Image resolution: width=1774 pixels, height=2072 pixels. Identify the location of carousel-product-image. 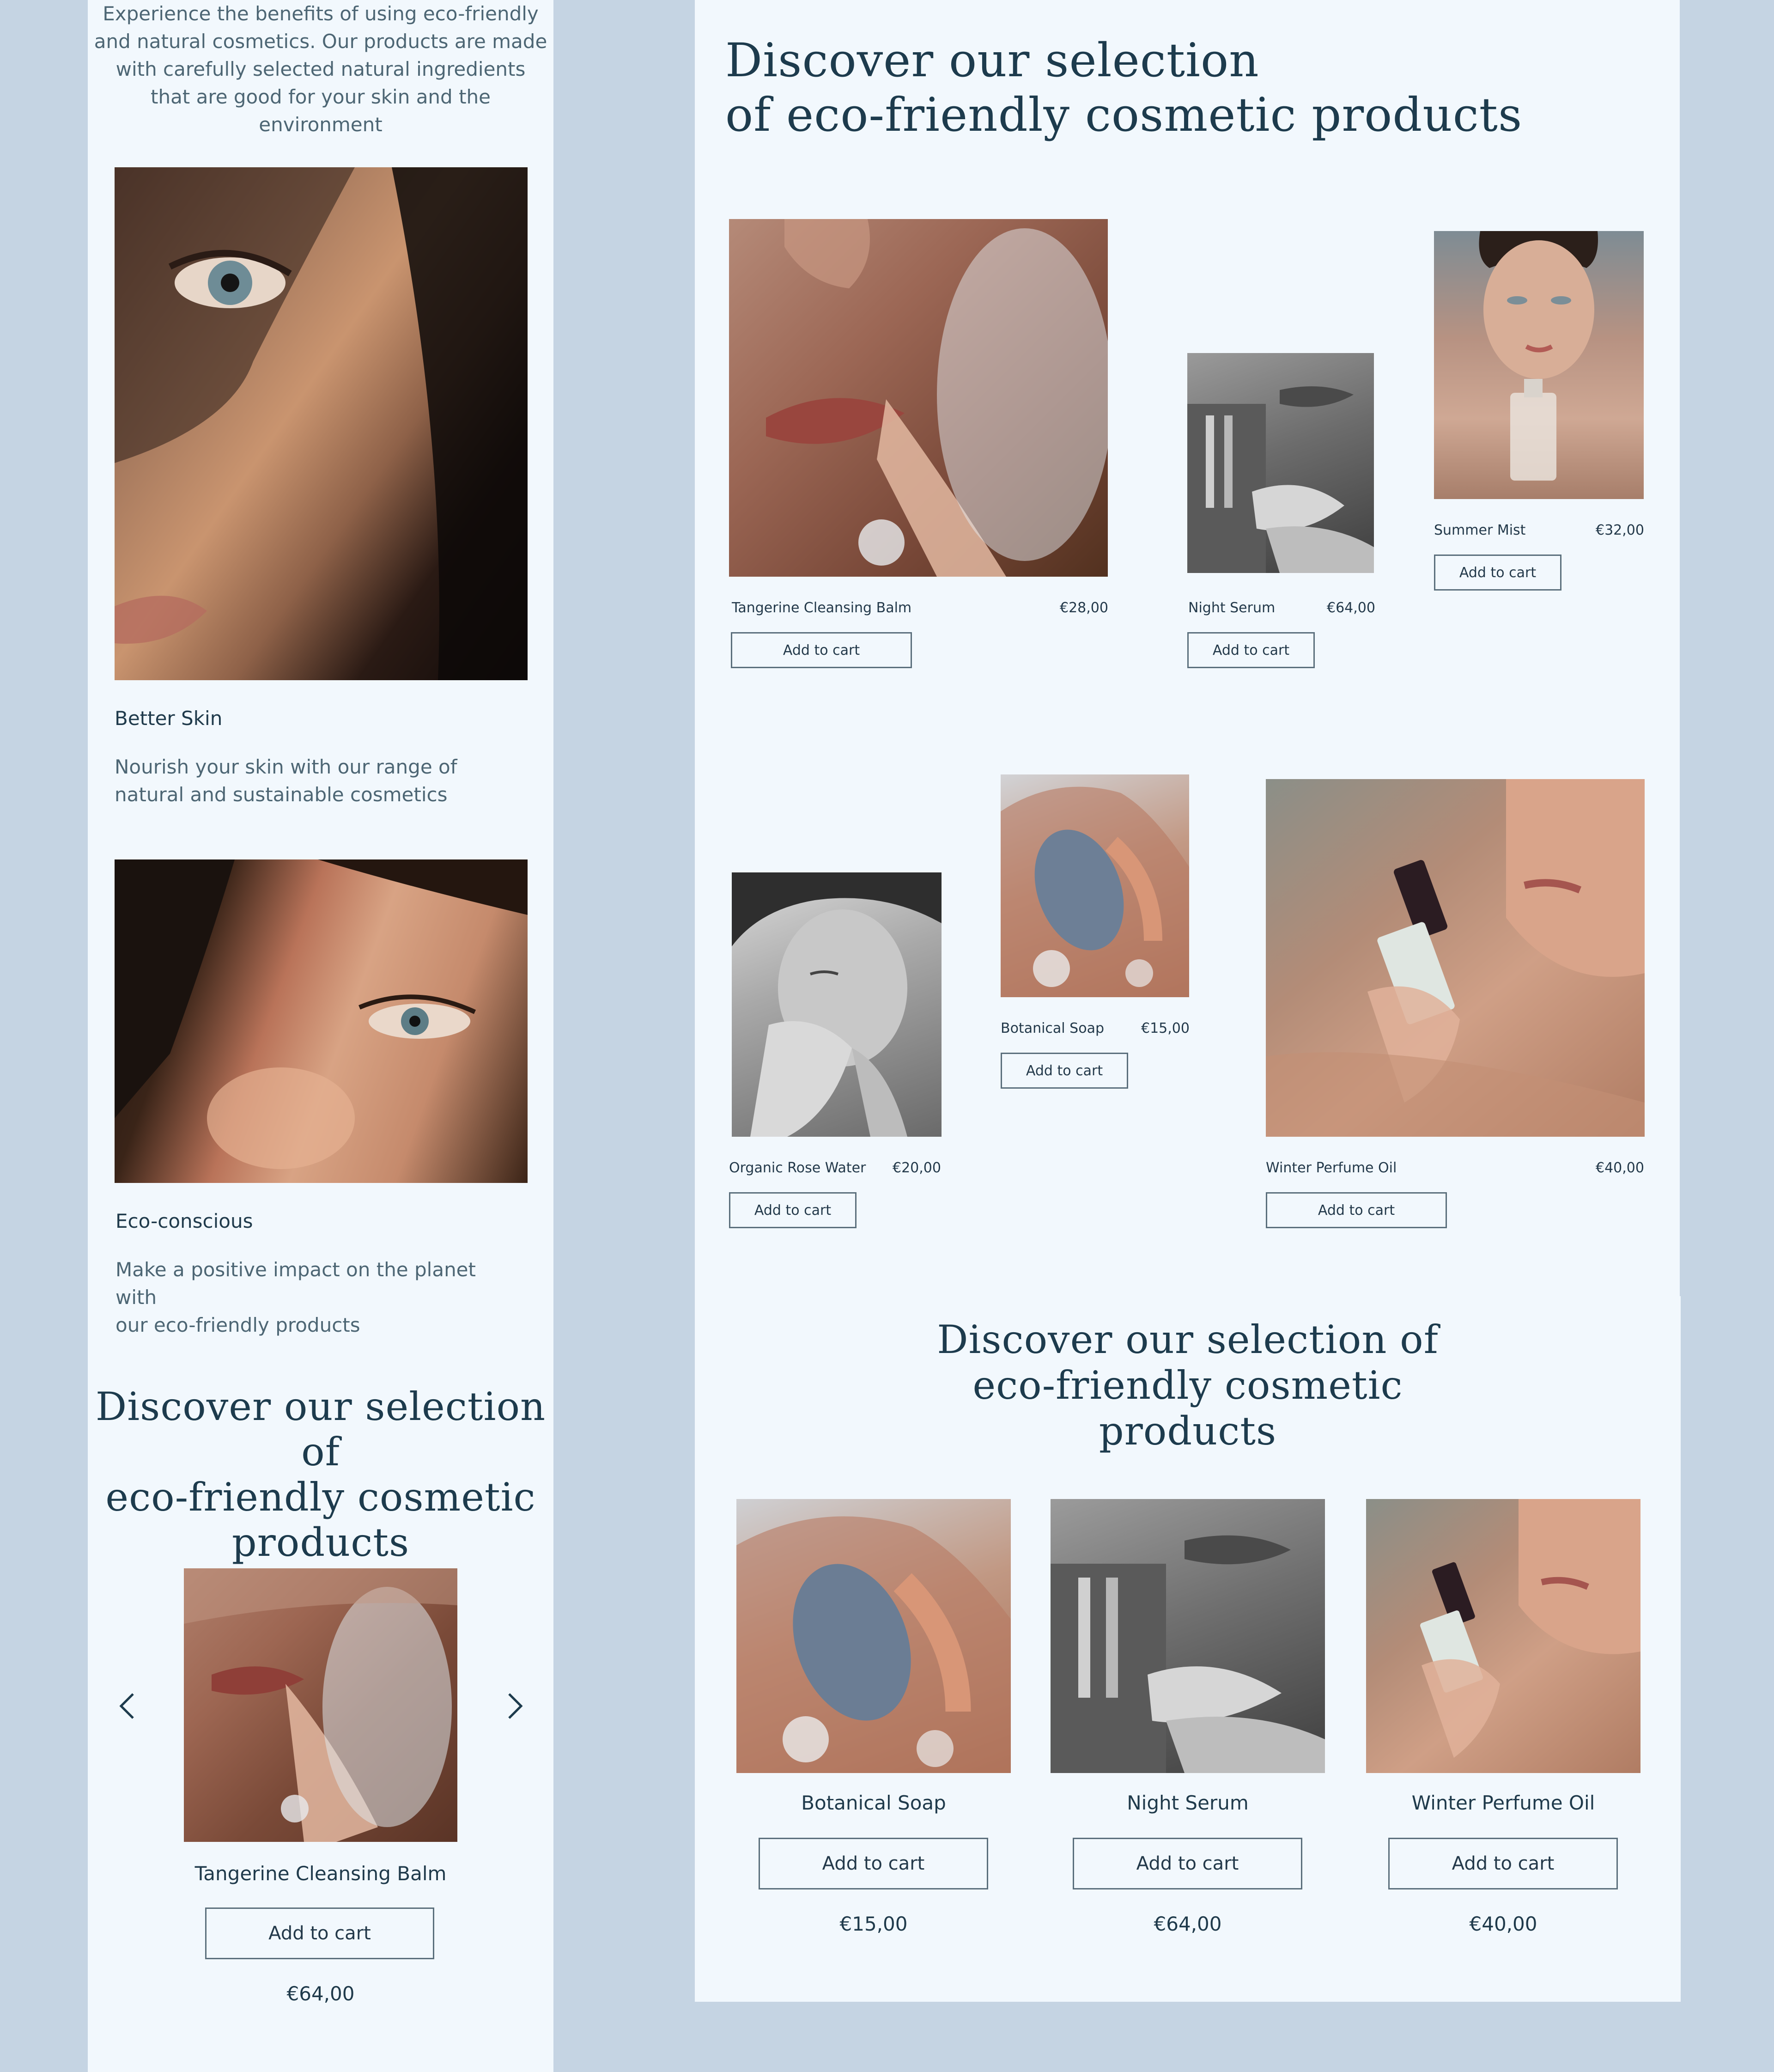
(320, 1705).